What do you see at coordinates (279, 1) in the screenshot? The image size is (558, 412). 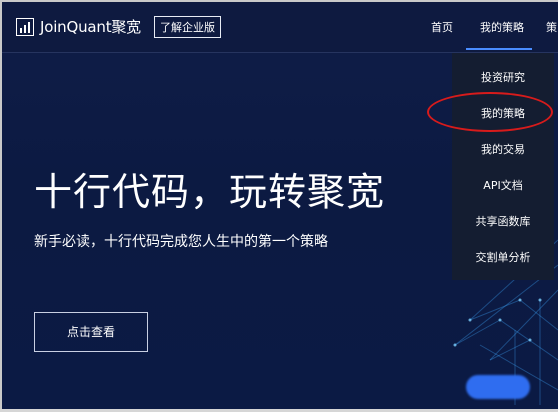 I see `screenshot-border-top` at bounding box center [279, 1].